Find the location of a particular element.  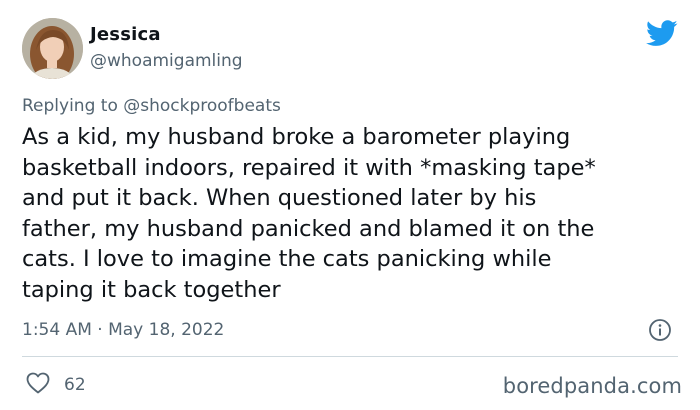

info-icon is located at coordinates (660, 332).